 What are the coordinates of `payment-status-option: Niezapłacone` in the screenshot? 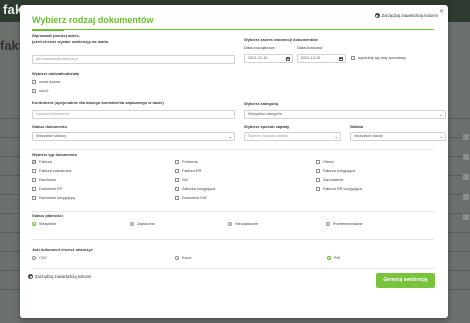 It's located at (243, 224).